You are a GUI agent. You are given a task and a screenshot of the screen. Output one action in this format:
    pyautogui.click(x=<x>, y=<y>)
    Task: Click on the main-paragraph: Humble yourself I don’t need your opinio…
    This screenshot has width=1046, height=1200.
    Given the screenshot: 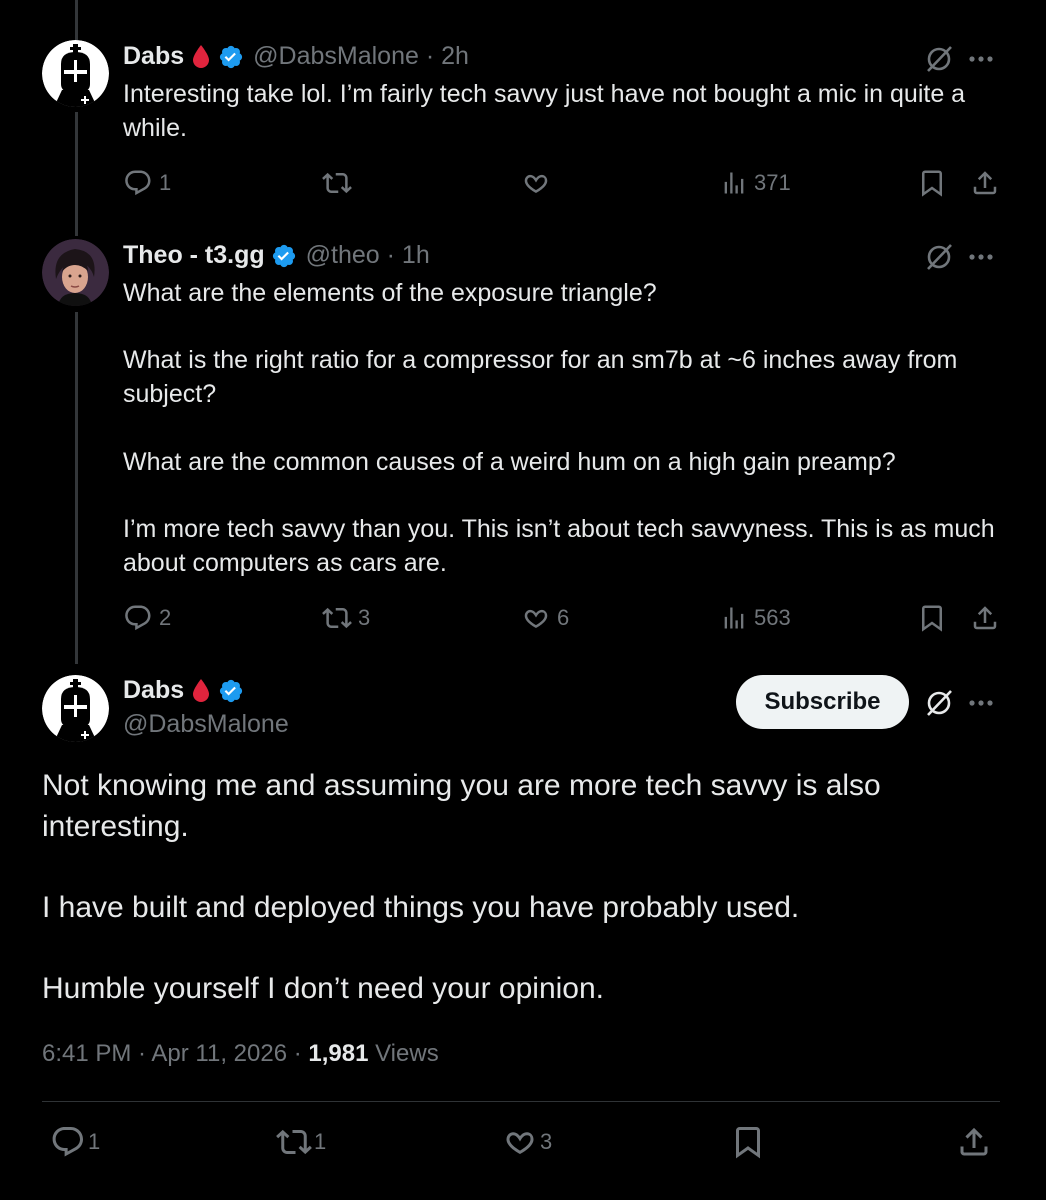 What is the action you would take?
    pyautogui.click(x=323, y=988)
    